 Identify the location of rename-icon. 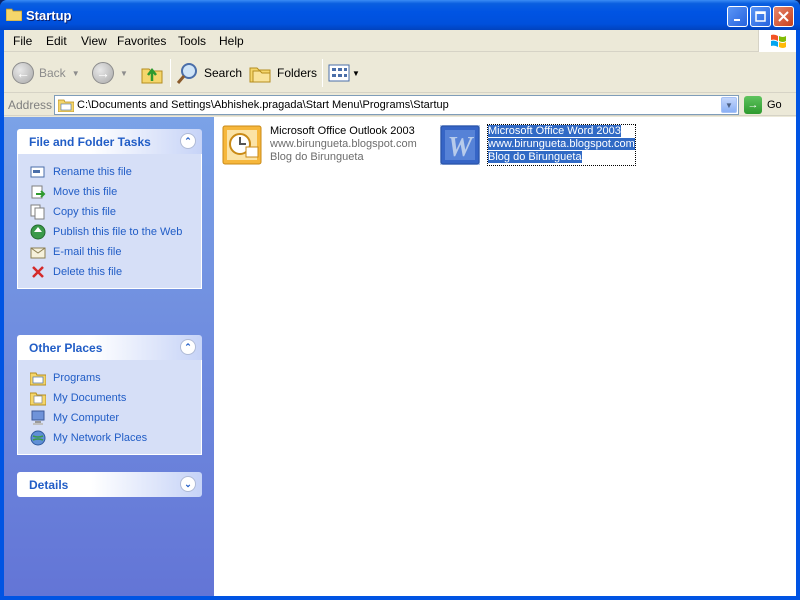
(38, 172).